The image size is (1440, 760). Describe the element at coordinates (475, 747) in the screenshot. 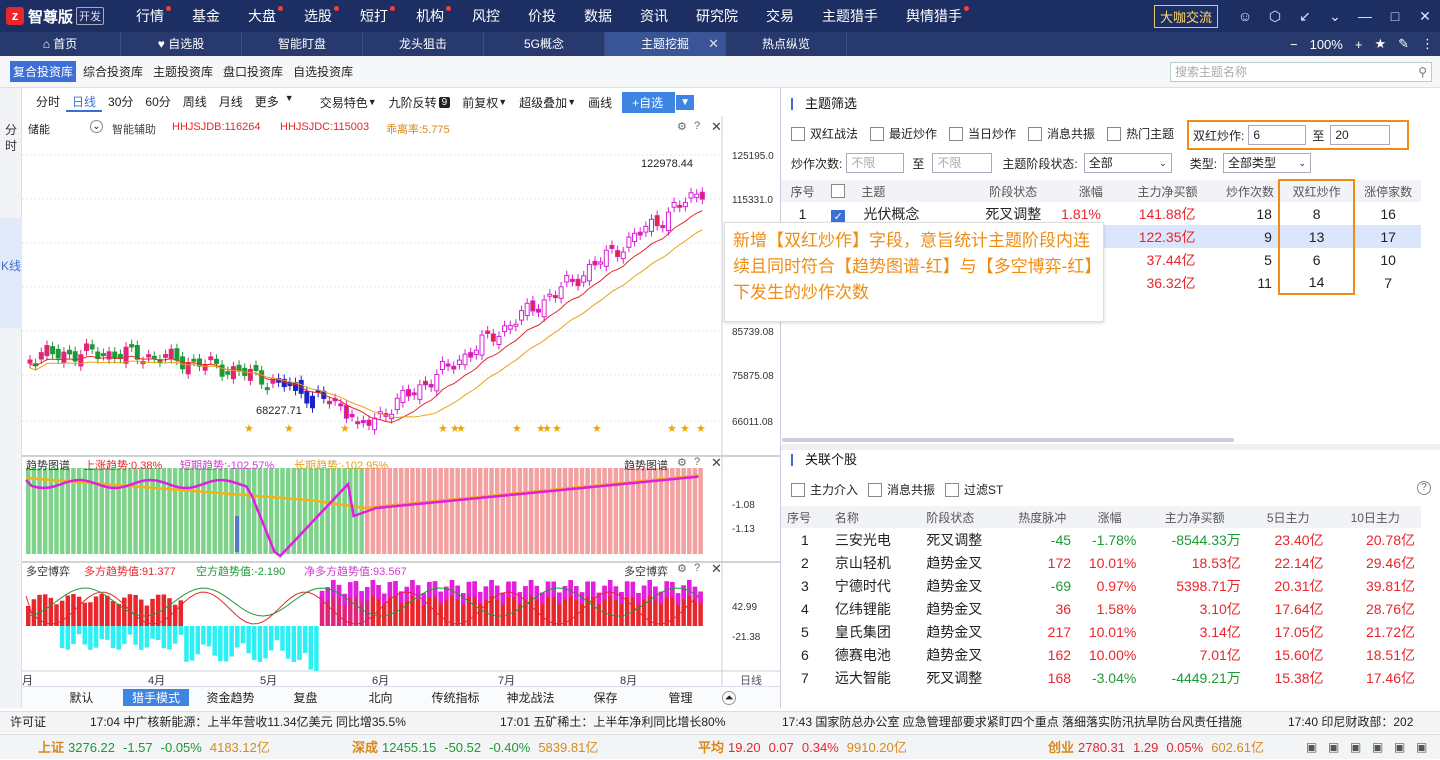

I see `index-item: 深成 12455.15 -50.52 -0.40% 5839.81亿` at that location.